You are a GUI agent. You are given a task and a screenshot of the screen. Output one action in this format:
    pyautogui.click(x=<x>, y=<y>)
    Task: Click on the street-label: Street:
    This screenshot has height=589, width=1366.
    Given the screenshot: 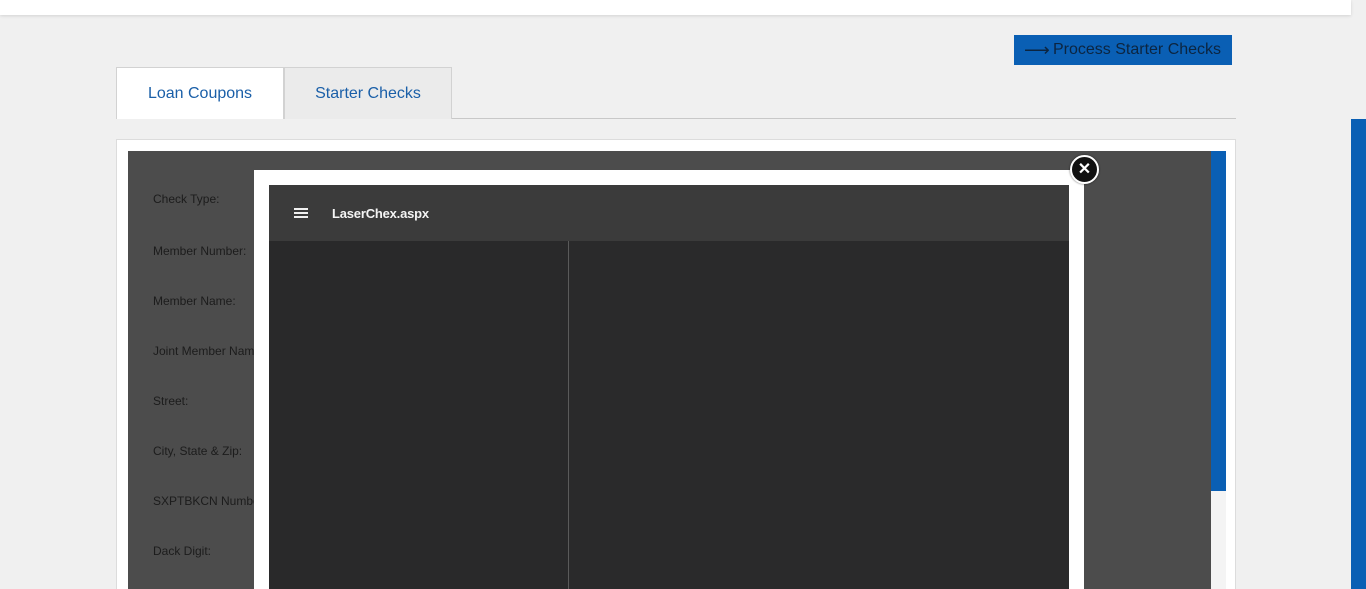 What is the action you would take?
    pyautogui.click(x=171, y=401)
    